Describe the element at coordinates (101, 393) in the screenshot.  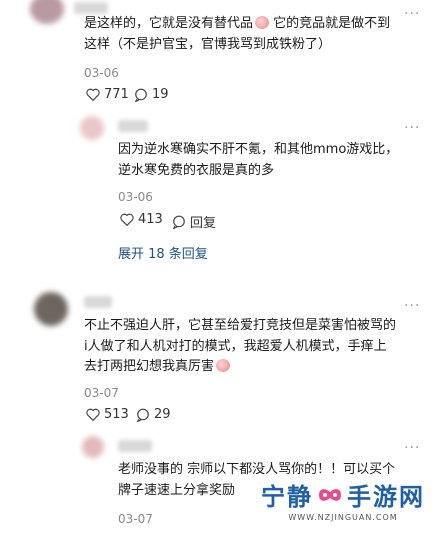
I see `comment-date: 03-07` at that location.